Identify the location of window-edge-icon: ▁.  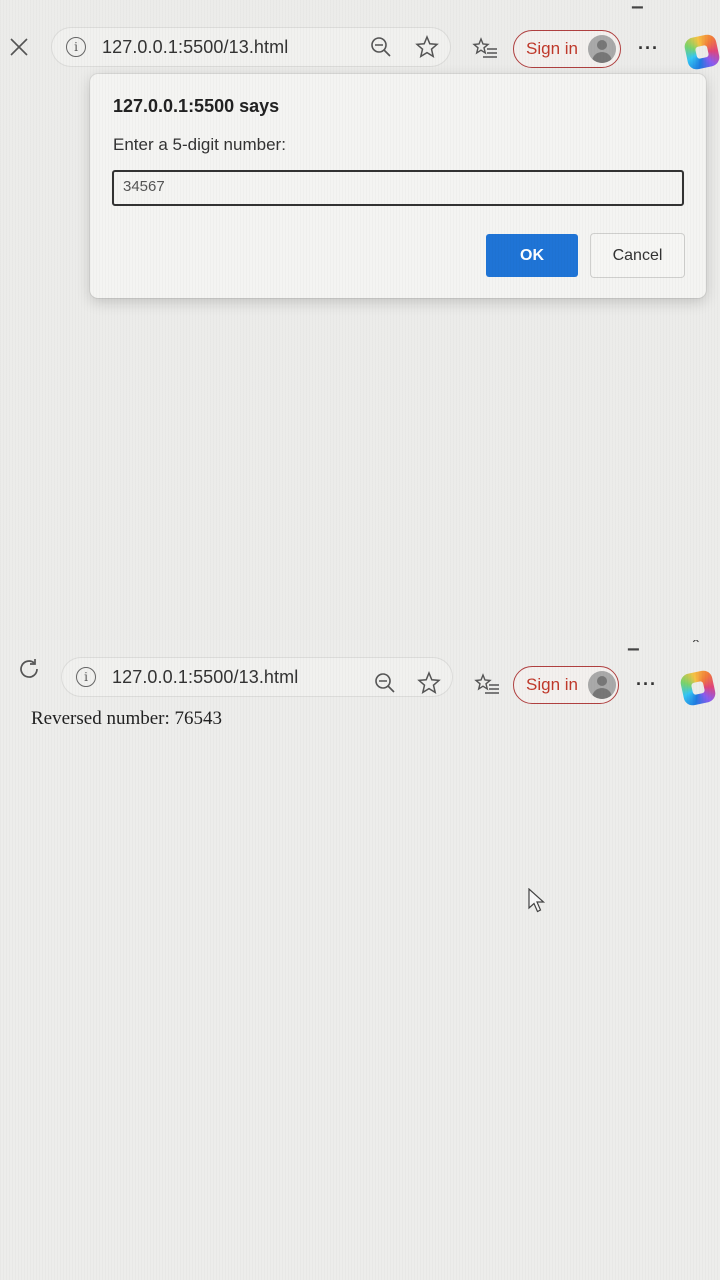
(637, 4).